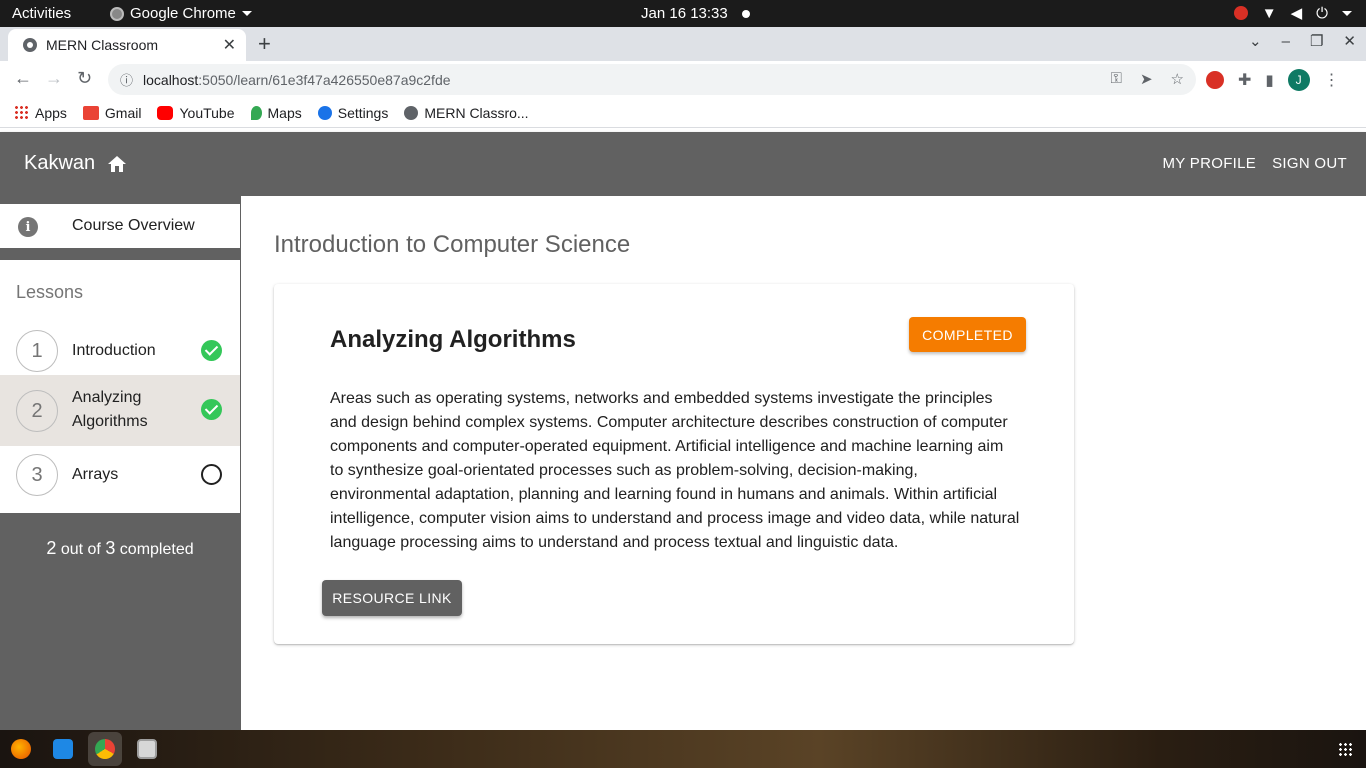 The height and width of the screenshot is (768, 1366). Describe the element at coordinates (1177, 79) in the screenshot. I see `star-icon: ☆` at that location.